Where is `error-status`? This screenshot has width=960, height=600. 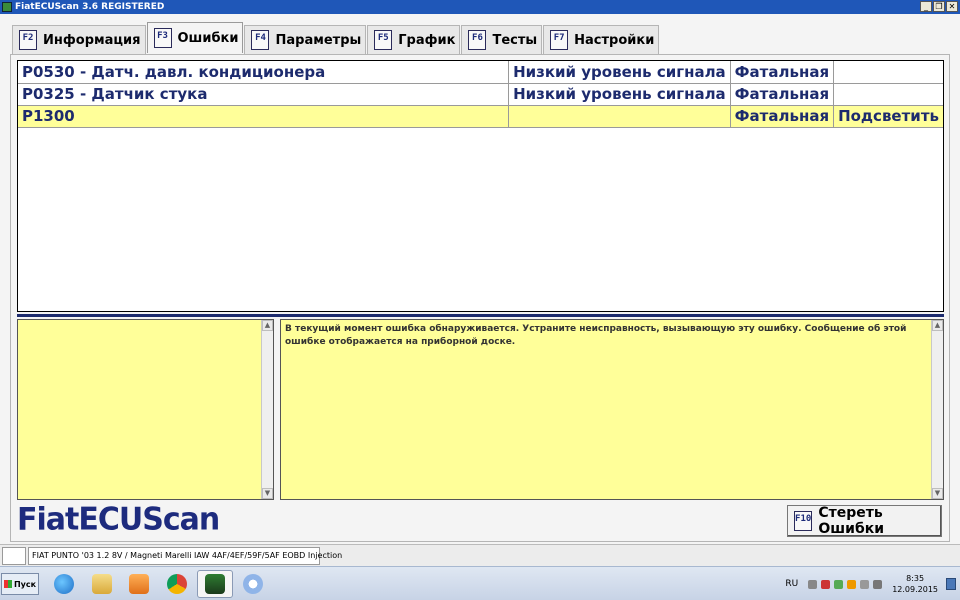 error-status is located at coordinates (619, 116).